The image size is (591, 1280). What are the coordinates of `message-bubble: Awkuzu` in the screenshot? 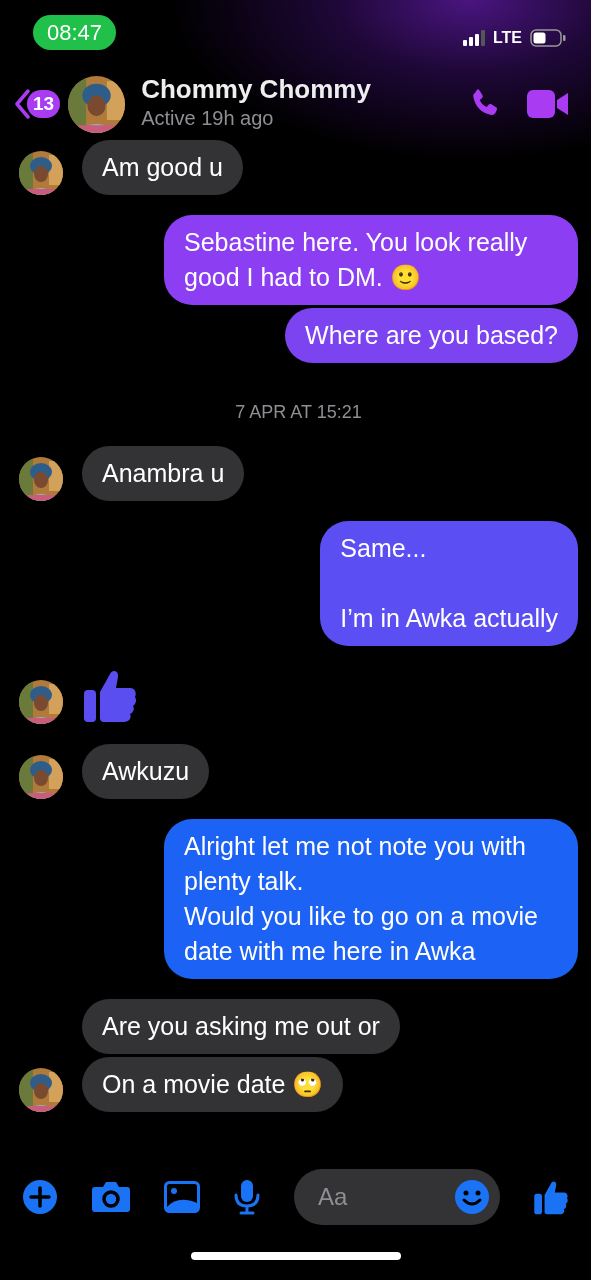 It's located at (146, 771).